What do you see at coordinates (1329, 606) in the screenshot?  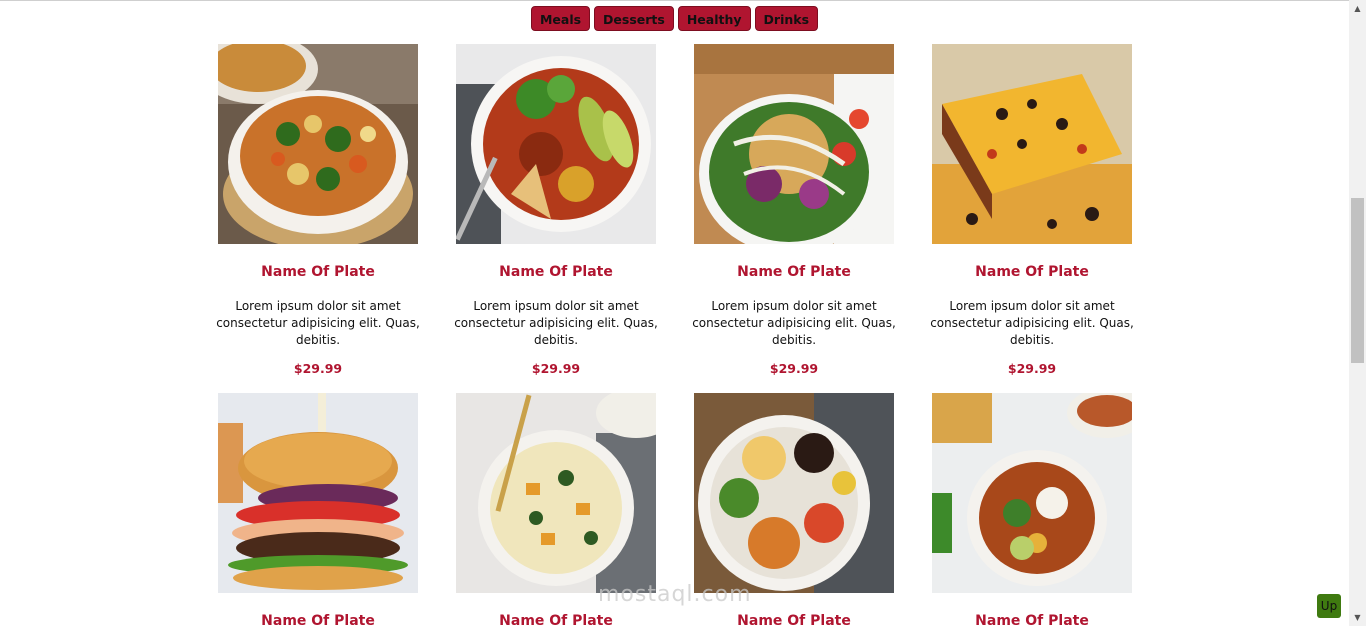 I see `scroll-to-top-button: Up` at bounding box center [1329, 606].